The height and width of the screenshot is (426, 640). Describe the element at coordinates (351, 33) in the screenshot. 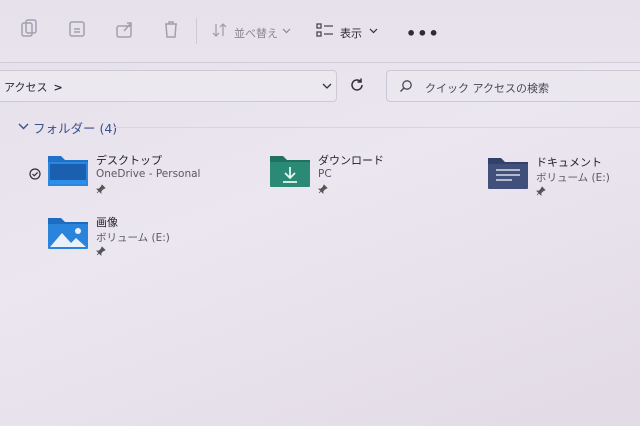

I see `view-label: 表示` at that location.